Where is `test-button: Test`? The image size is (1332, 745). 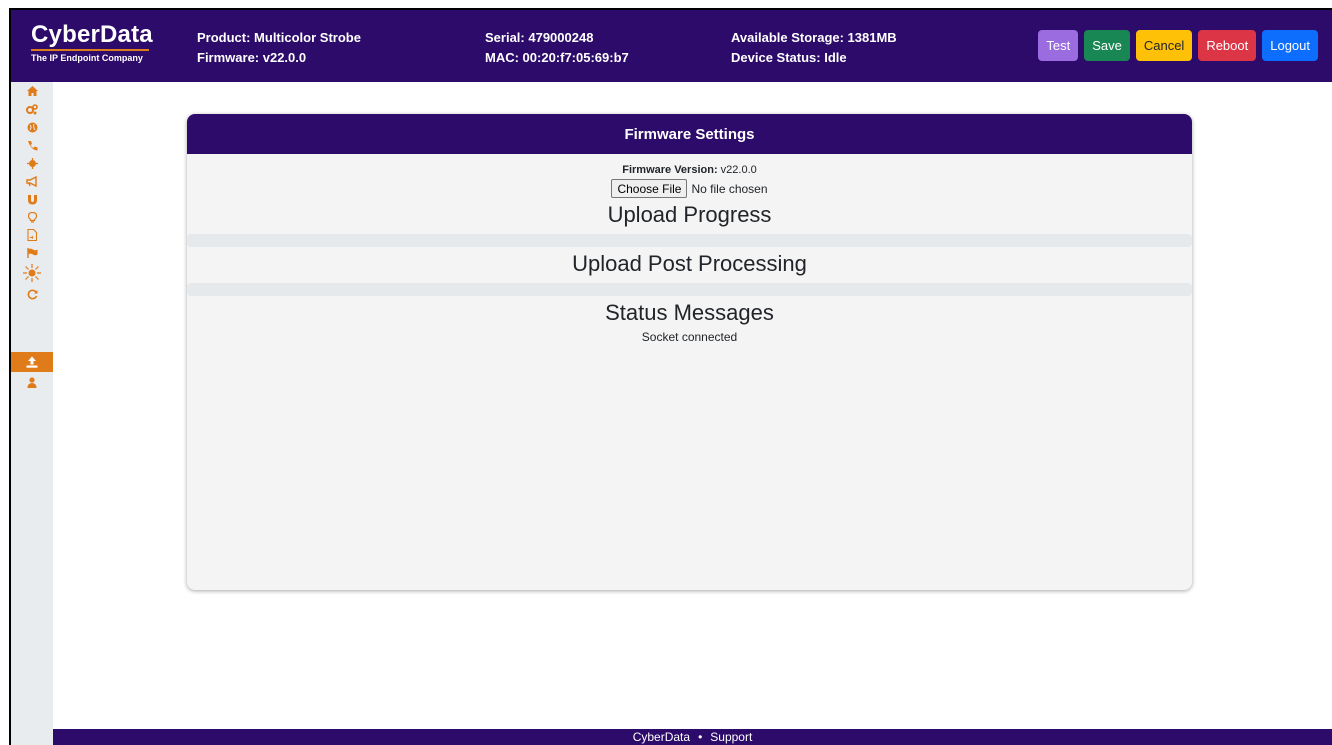
test-button: Test is located at coordinates (1058, 45).